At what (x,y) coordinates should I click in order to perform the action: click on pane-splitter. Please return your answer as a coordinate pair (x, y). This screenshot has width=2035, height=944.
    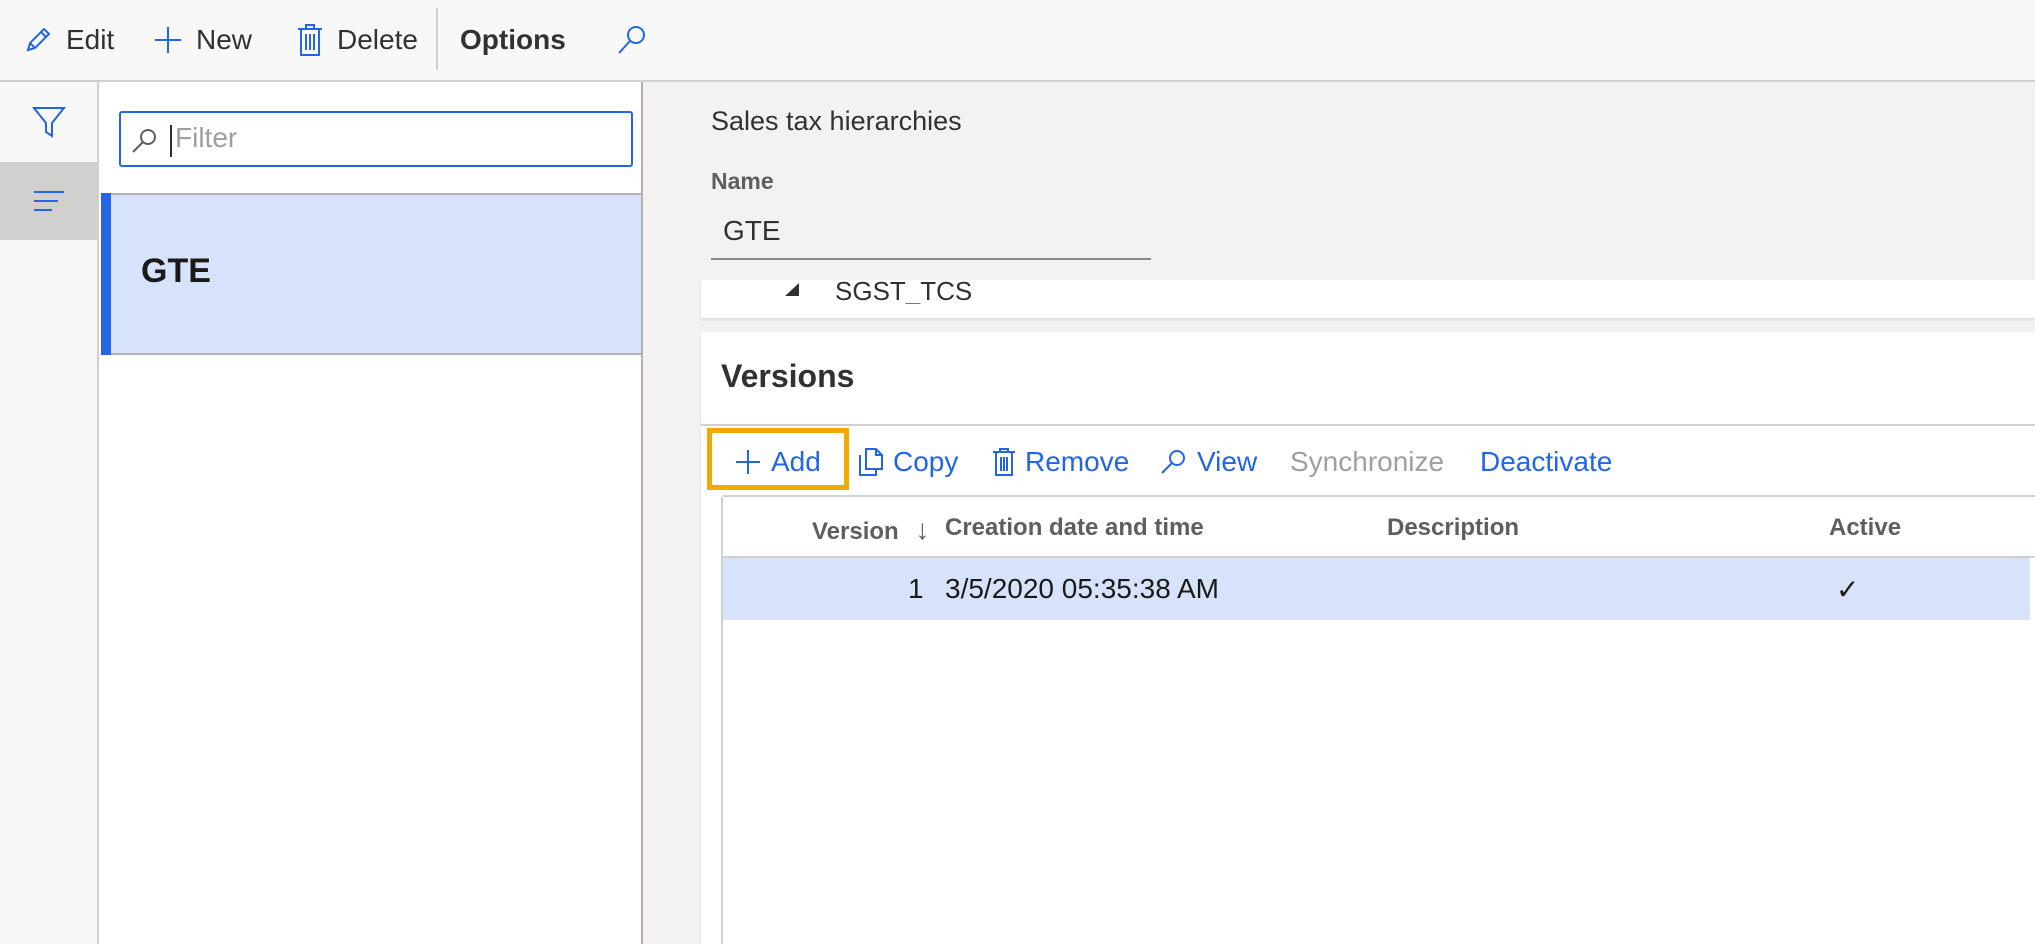
    Looking at the image, I should click on (642, 513).